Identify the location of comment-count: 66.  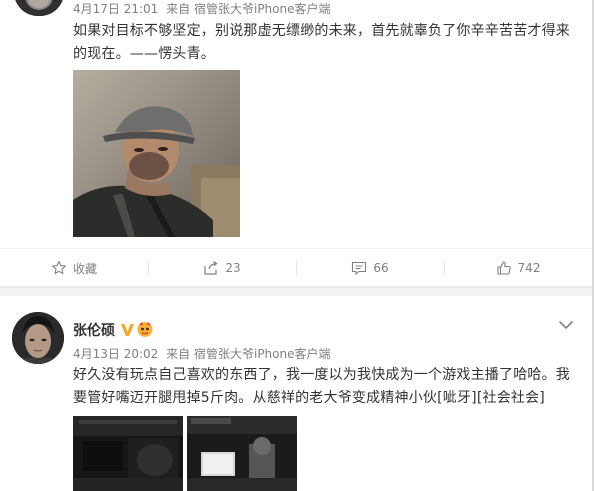
(381, 268).